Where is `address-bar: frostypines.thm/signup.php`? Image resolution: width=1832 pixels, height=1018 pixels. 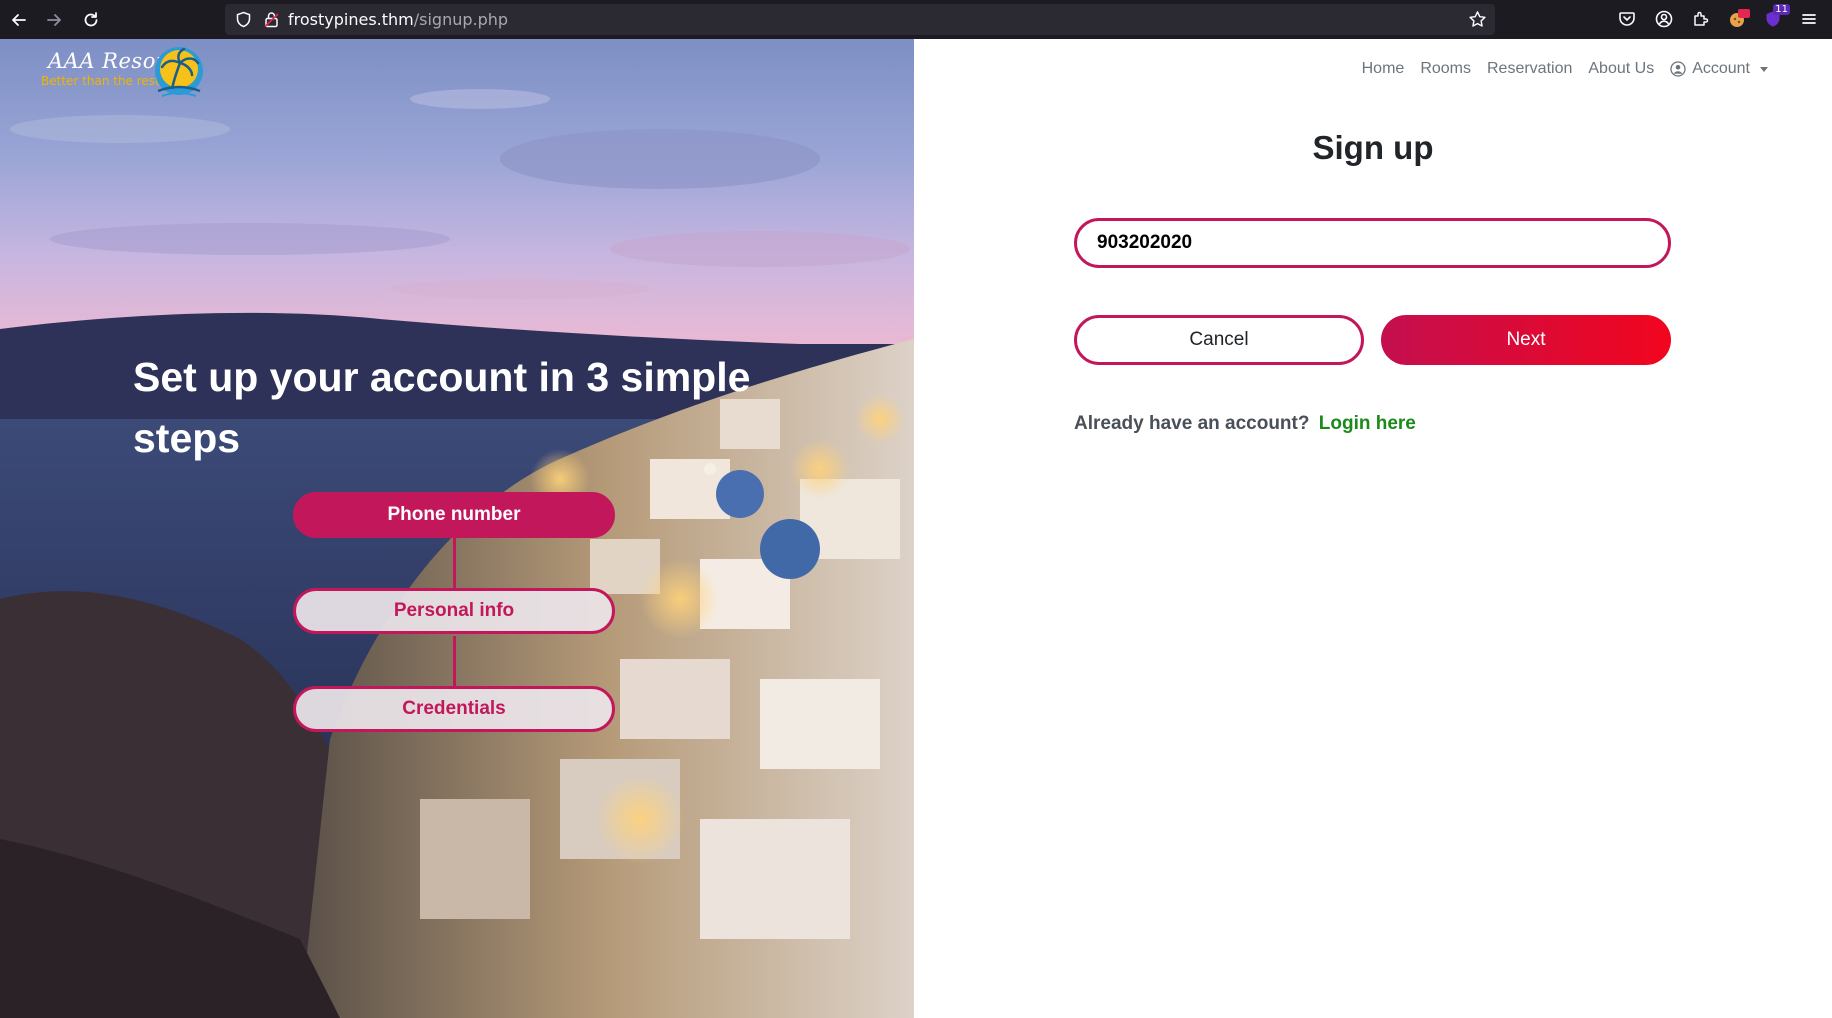 address-bar: frostypines.thm/signup.php is located at coordinates (860, 19).